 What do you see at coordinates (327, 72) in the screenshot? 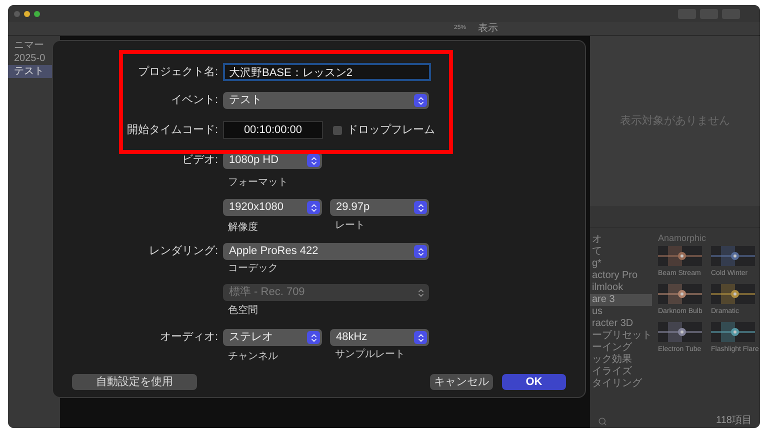
I see `project-name-field: 大沢野BASE：レッスン2` at bounding box center [327, 72].